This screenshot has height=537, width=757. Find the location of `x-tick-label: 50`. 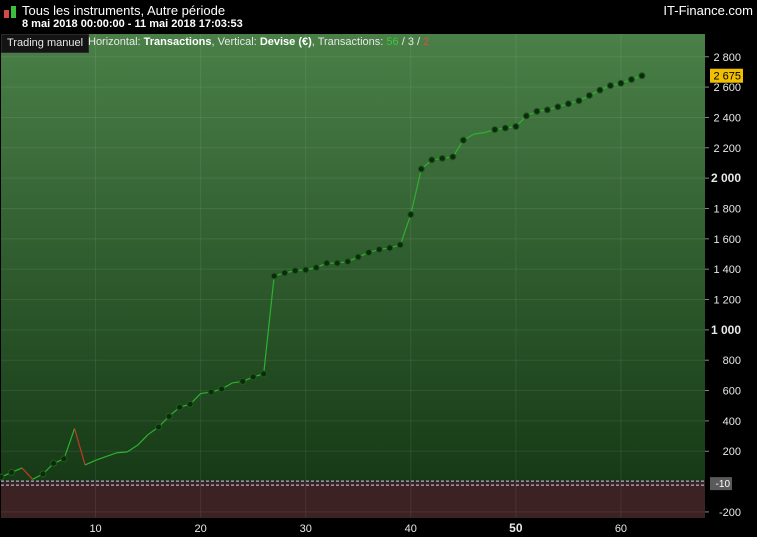

x-tick-label: 50 is located at coordinates (516, 528).